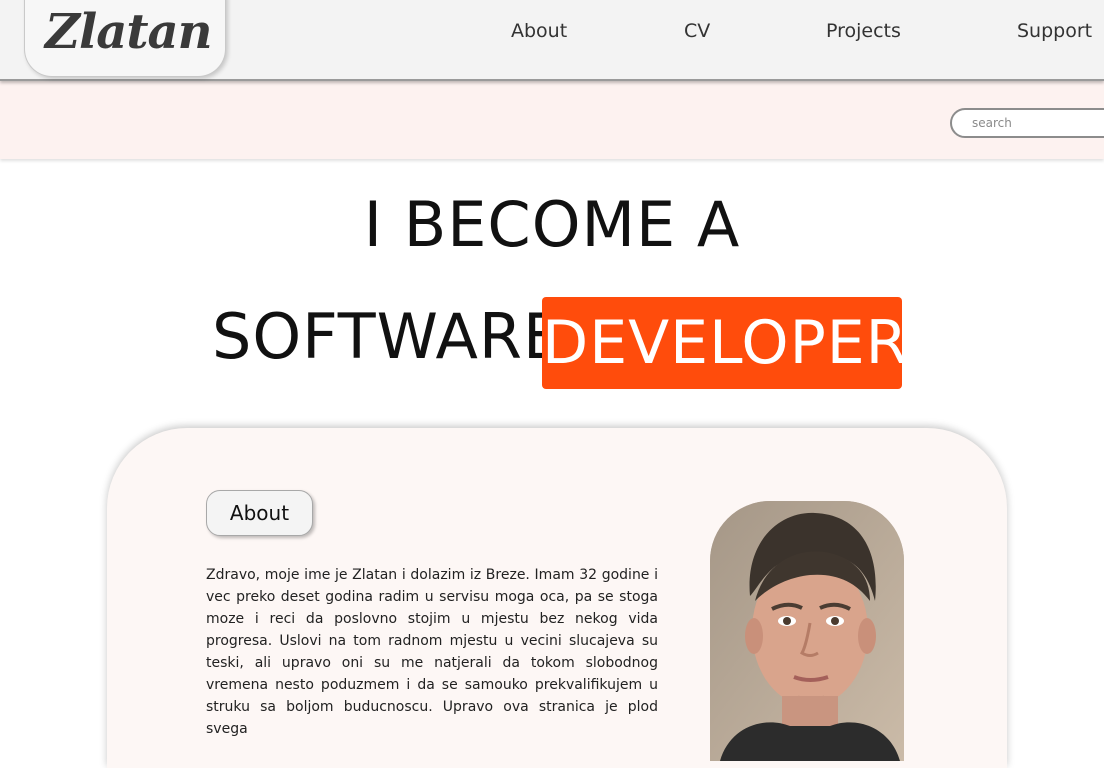  Describe the element at coordinates (539, 31) in the screenshot. I see `nav-about-link: About` at that location.